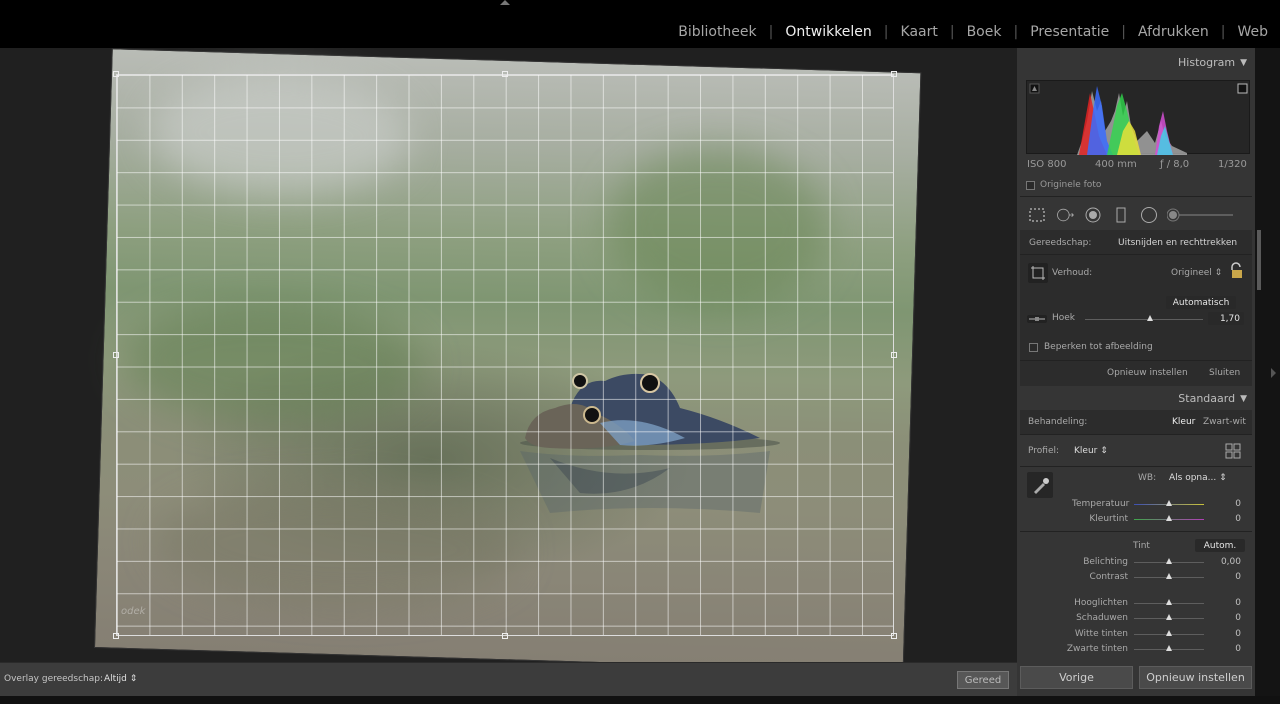 This screenshot has width=1280, height=704. What do you see at coordinates (1273, 373) in the screenshot?
I see `right-panel-toggle-icon` at bounding box center [1273, 373].